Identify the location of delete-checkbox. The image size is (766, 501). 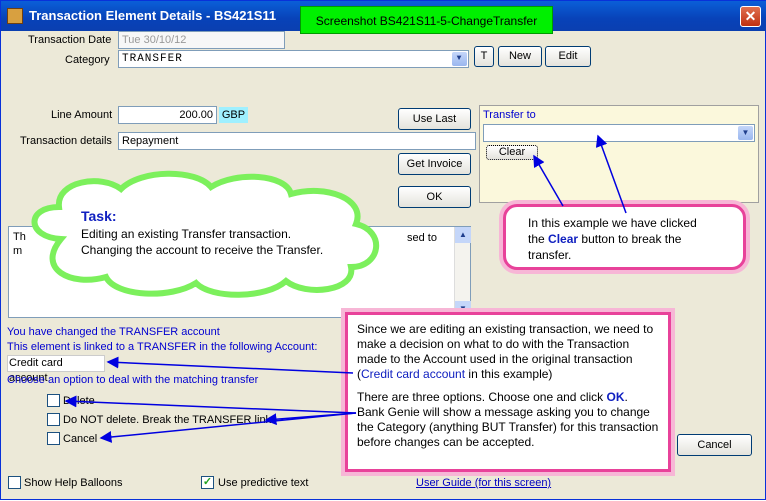
(53, 400).